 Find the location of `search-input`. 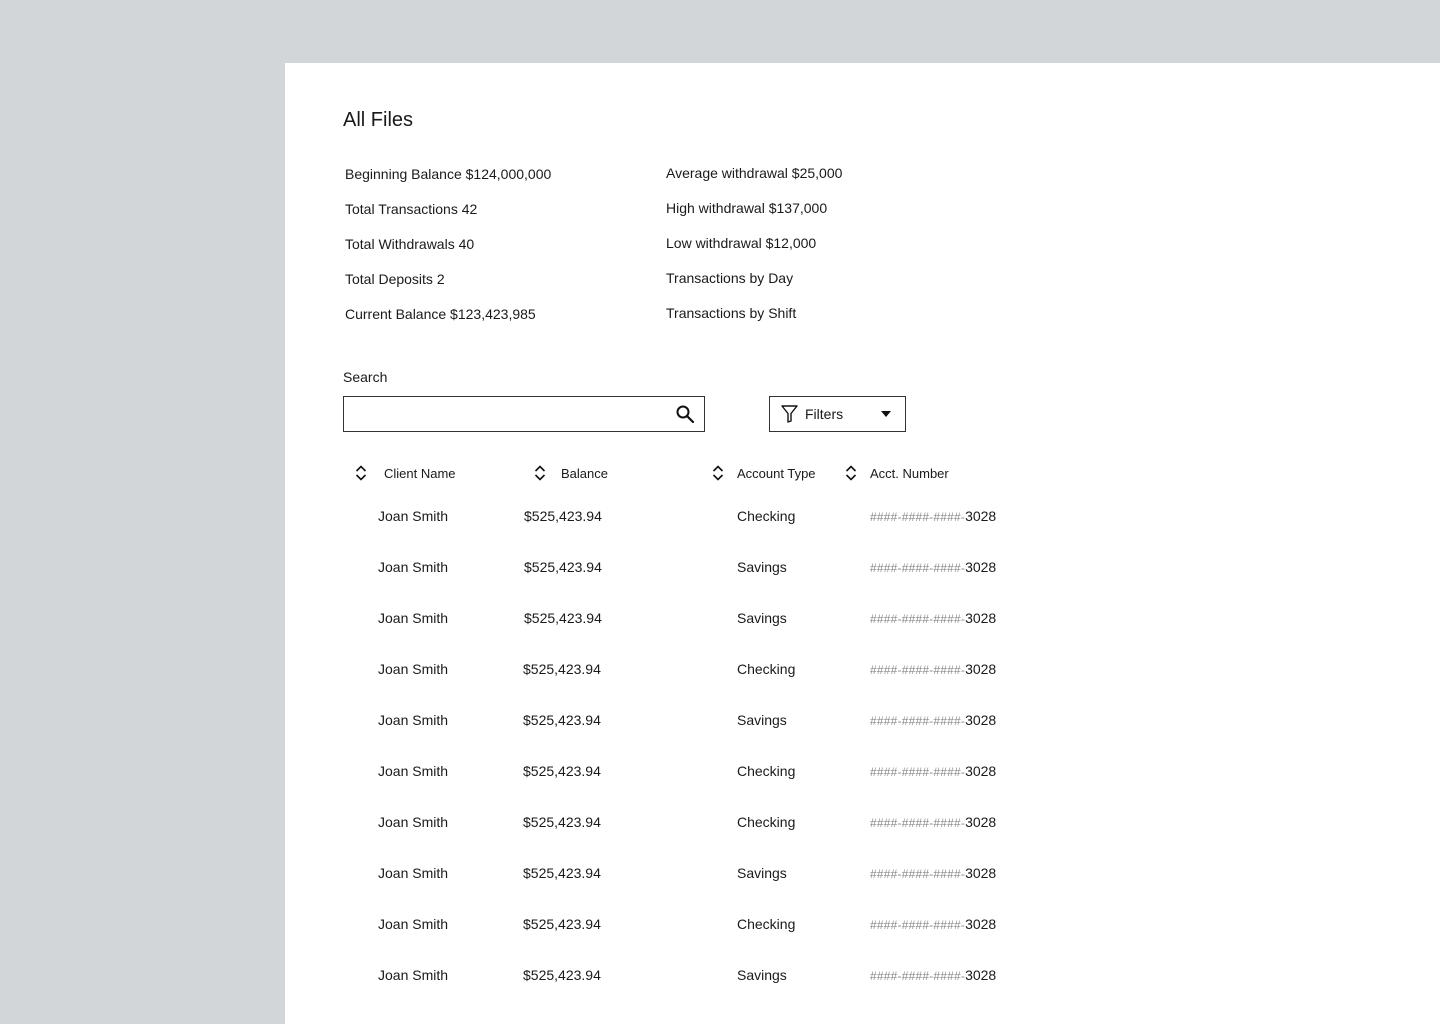

search-input is located at coordinates (504, 414).